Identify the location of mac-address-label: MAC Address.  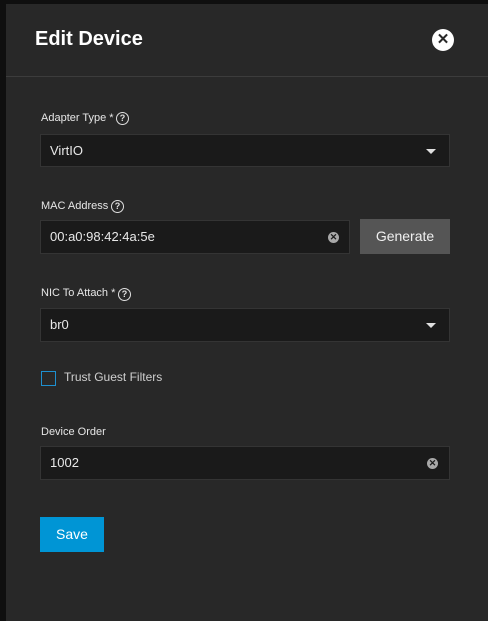
(75, 206).